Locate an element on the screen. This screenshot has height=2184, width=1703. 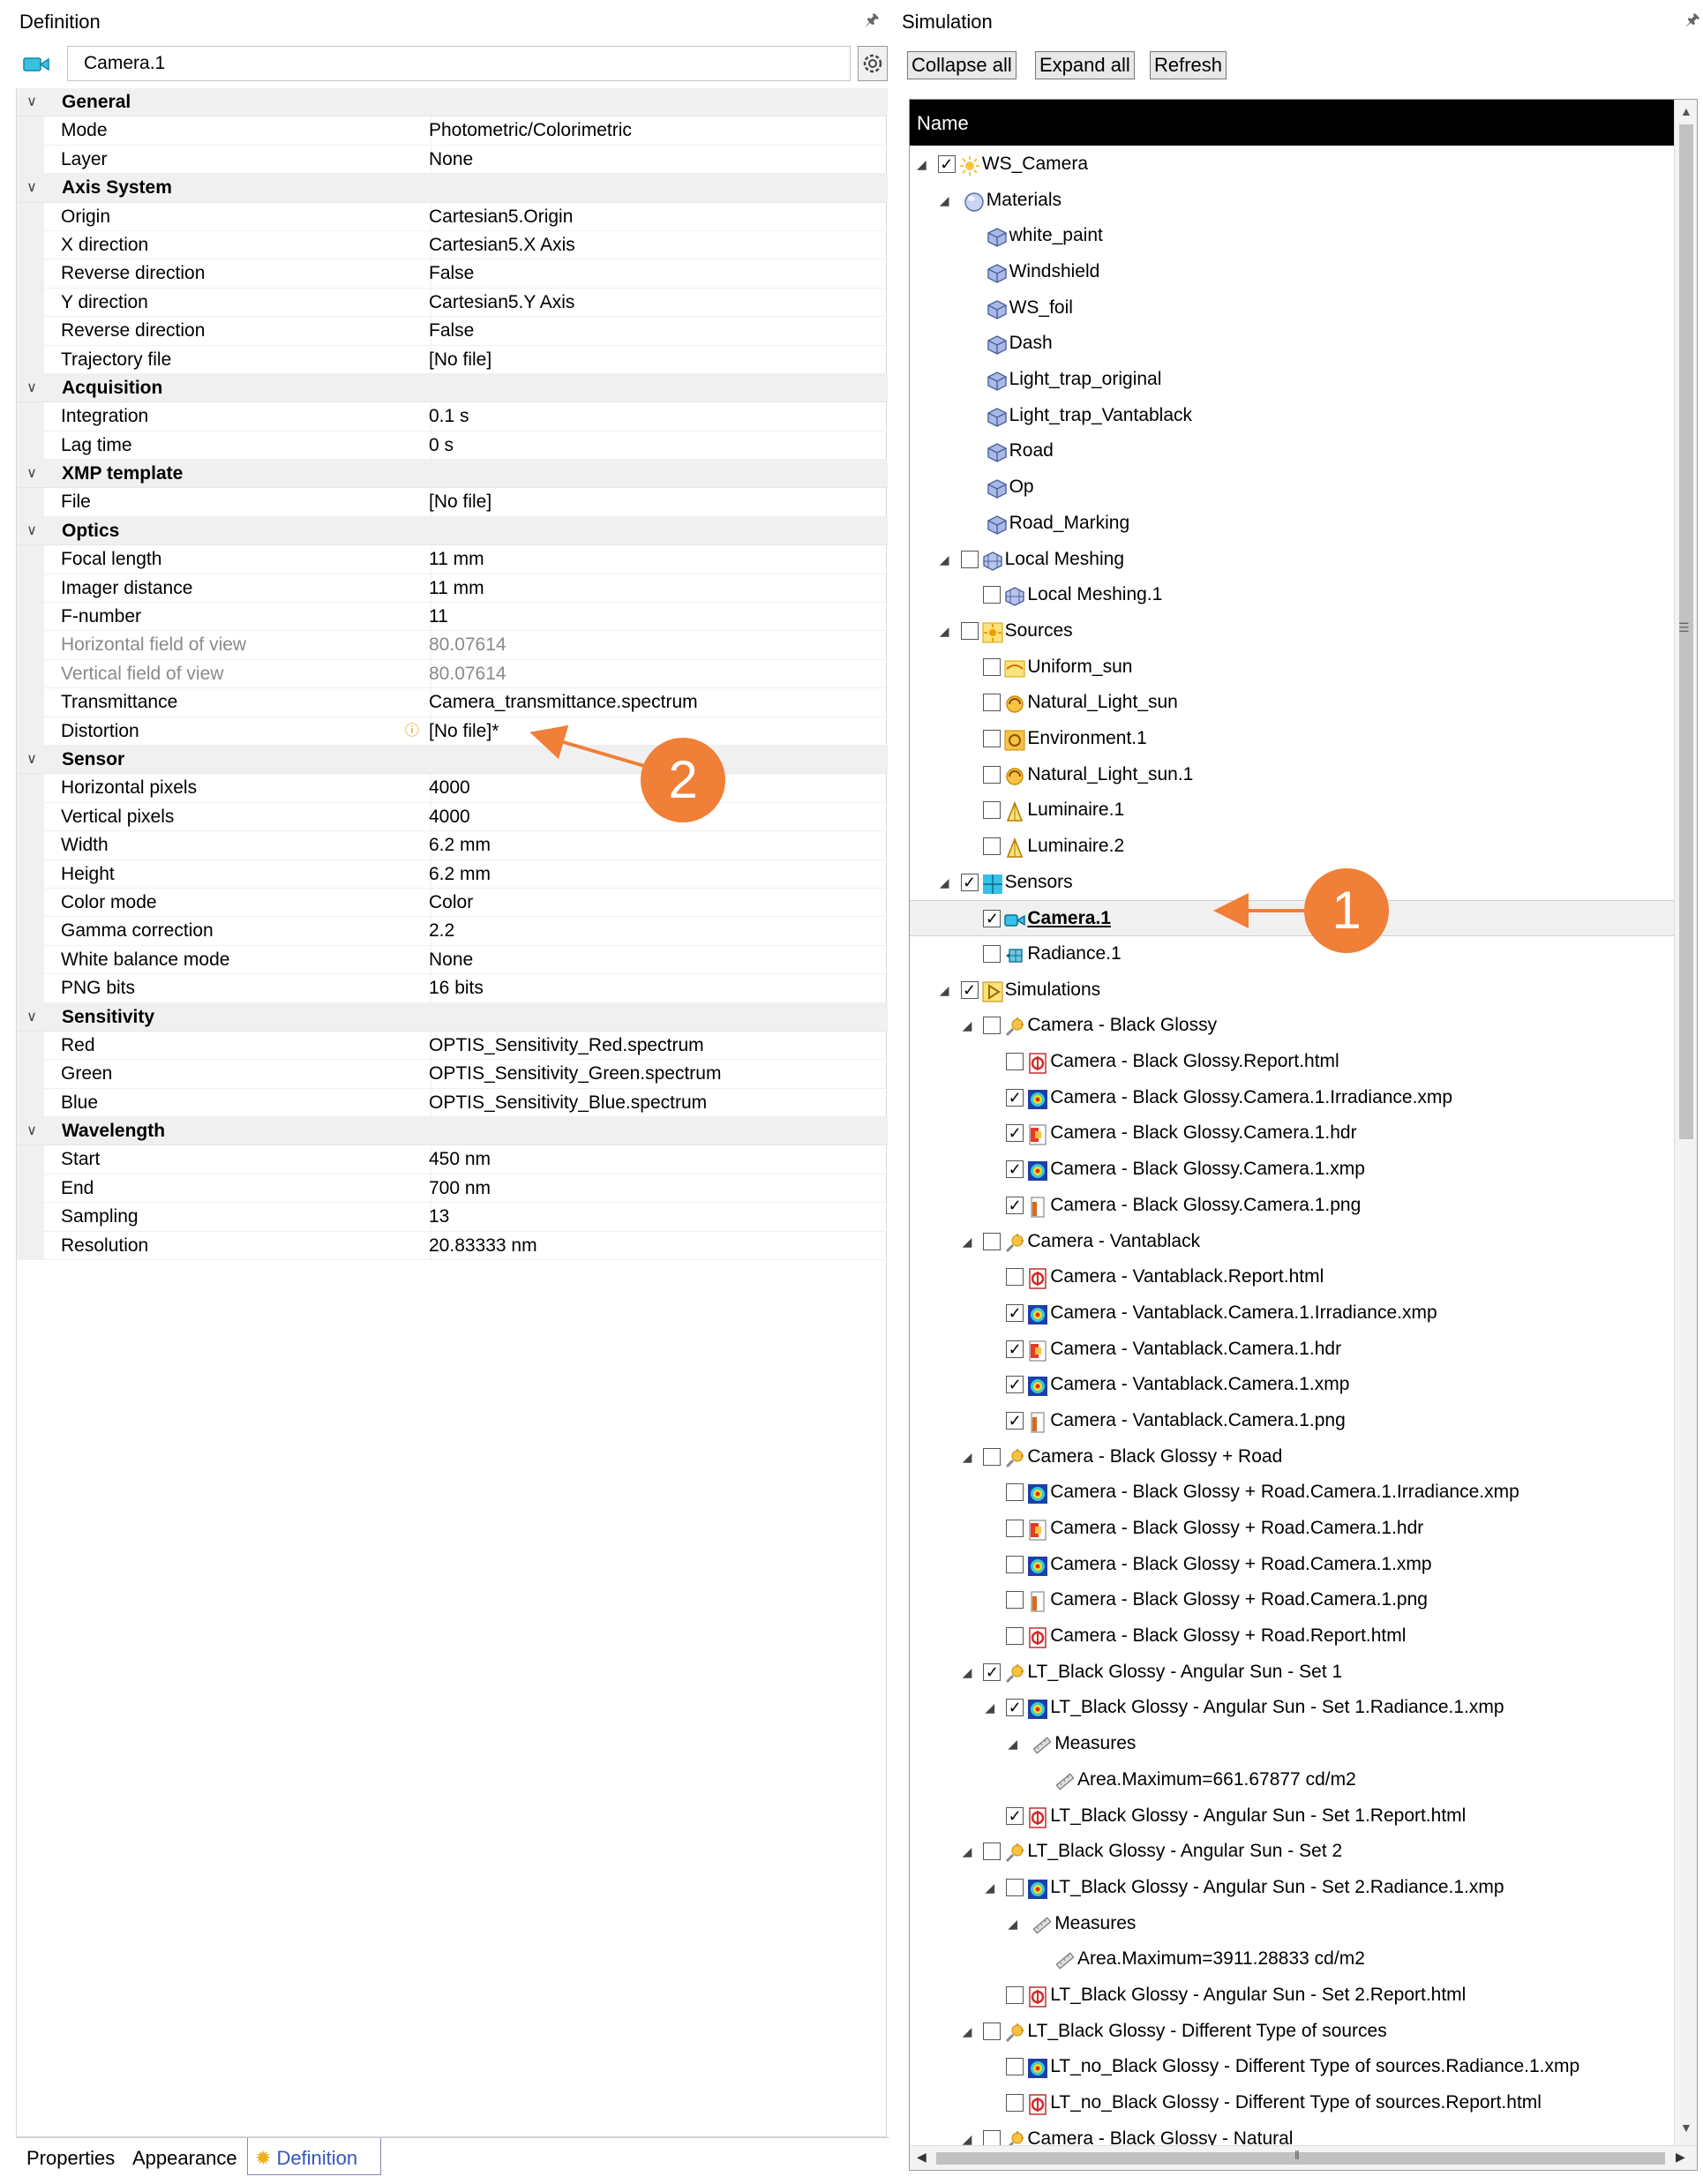
property-row: Blue OPTIS_Sensitivity_Blue.spectrum is located at coordinates (452, 1103).